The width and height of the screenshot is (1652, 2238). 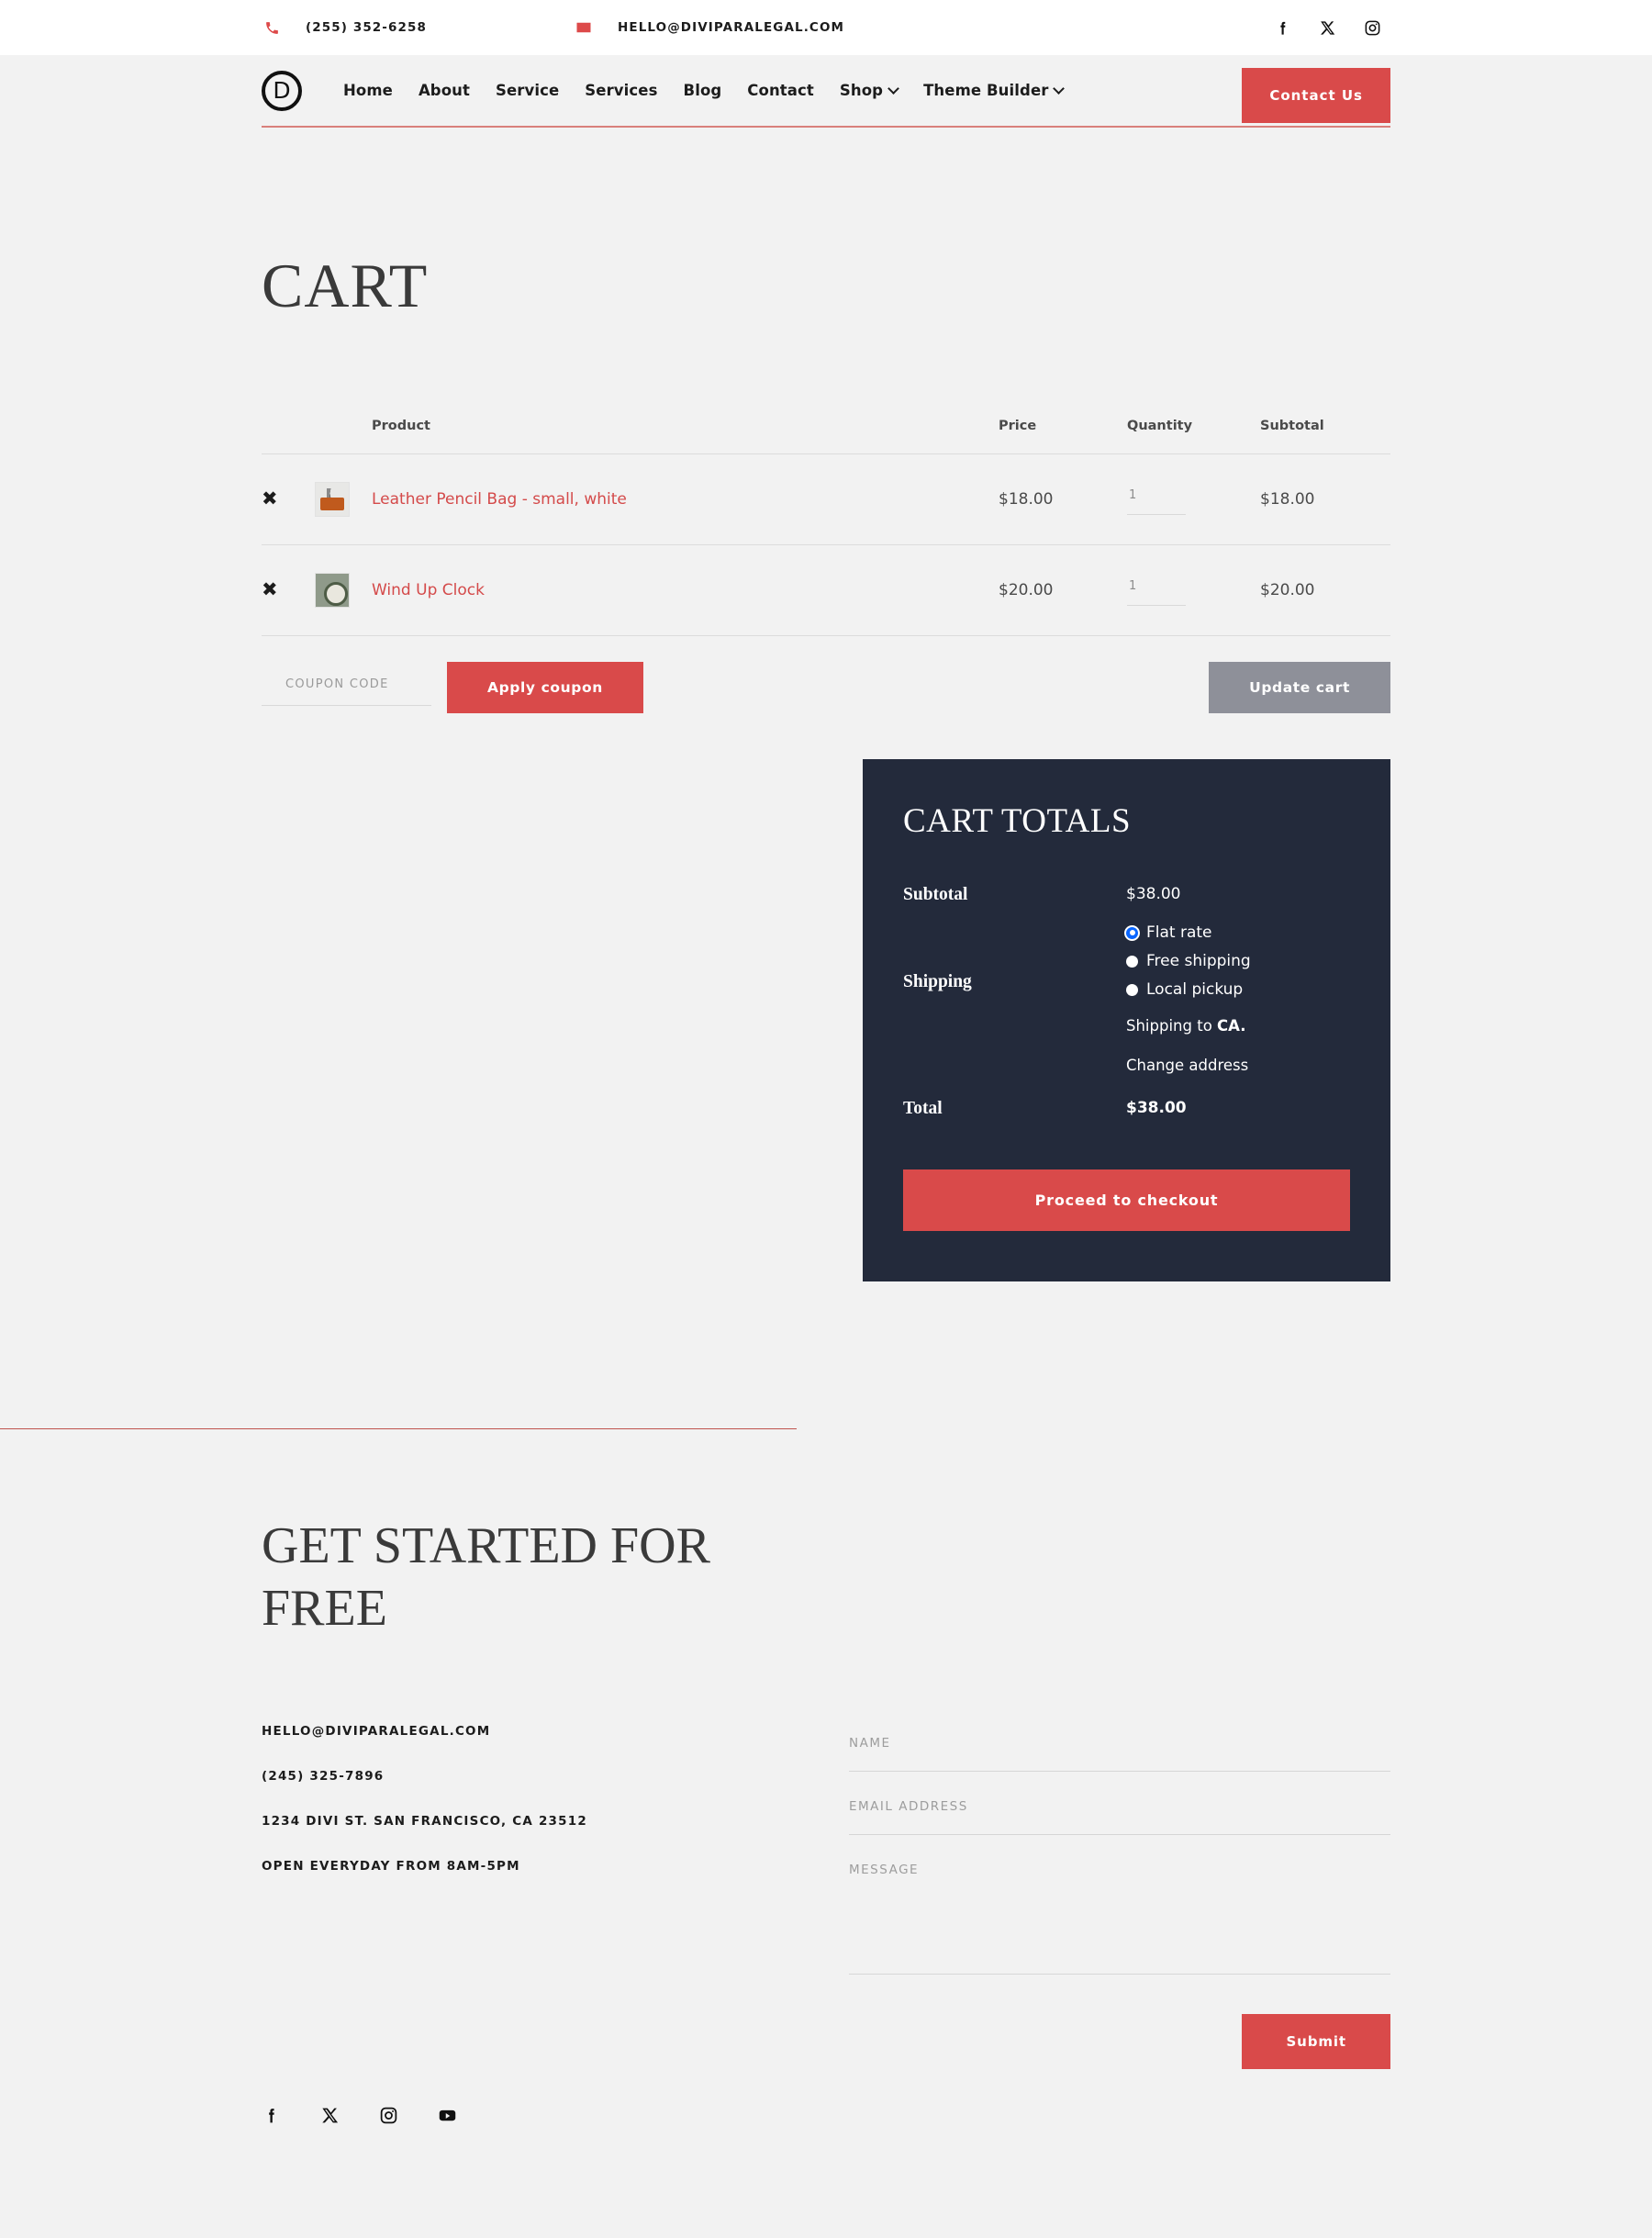 I want to click on nav-item-blog: Blog, so click(x=703, y=90).